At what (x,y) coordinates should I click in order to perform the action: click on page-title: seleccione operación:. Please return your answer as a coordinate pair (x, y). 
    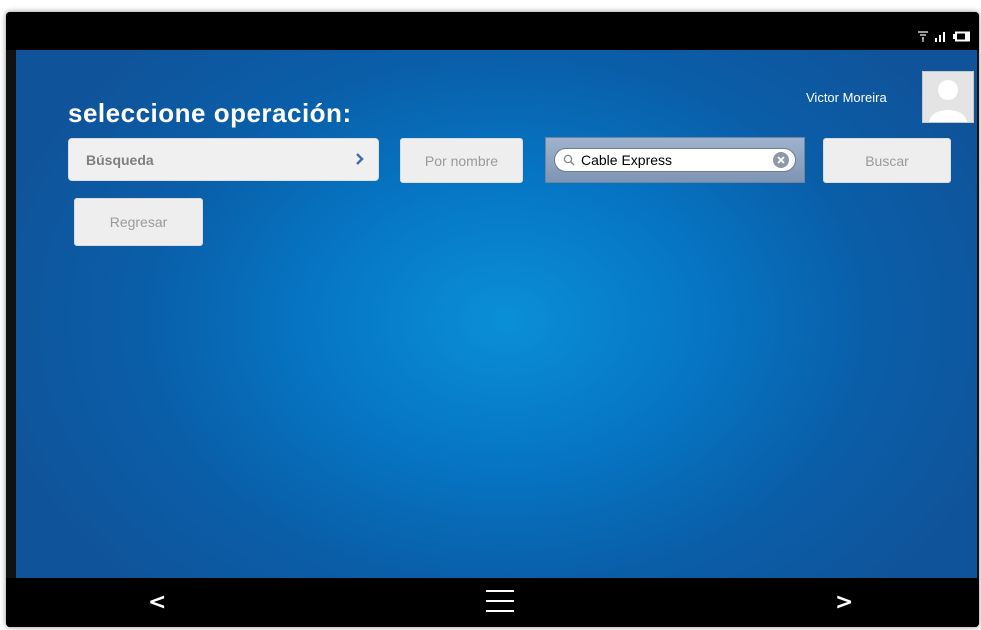
    Looking at the image, I should click on (210, 113).